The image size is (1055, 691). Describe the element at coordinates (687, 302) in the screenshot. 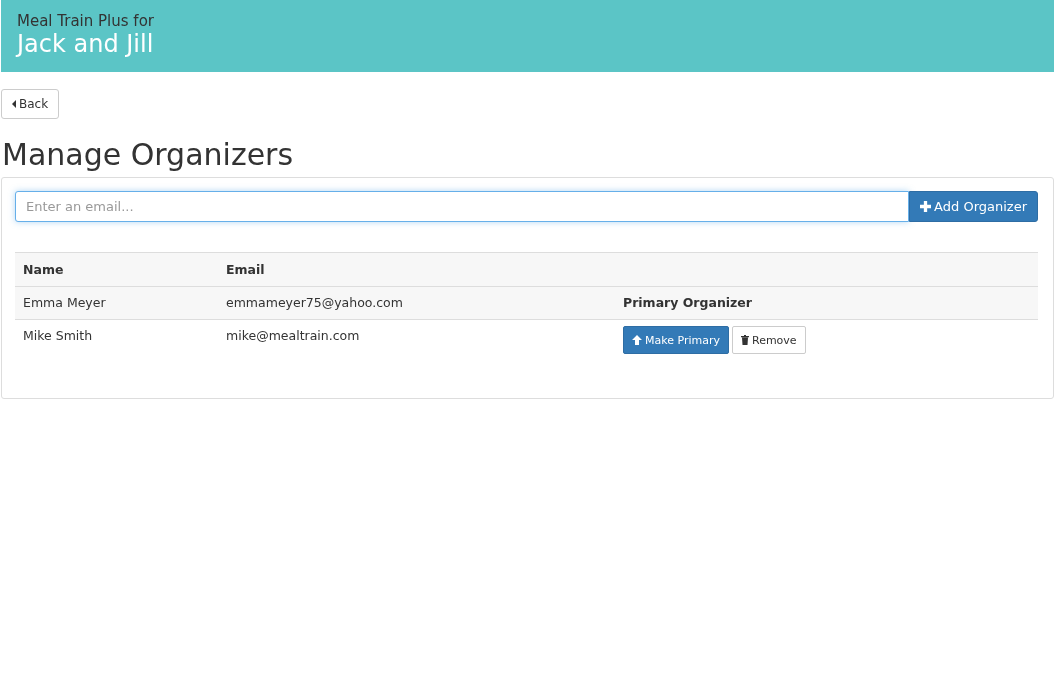

I see `primary-label: Primary Organizer` at that location.